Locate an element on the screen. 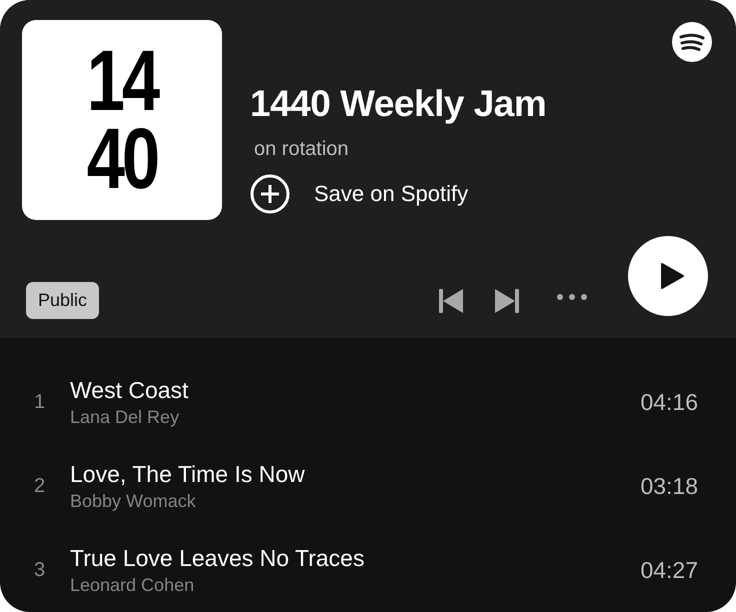 The width and height of the screenshot is (736, 612). track-duration: 04:16 is located at coordinates (669, 402).